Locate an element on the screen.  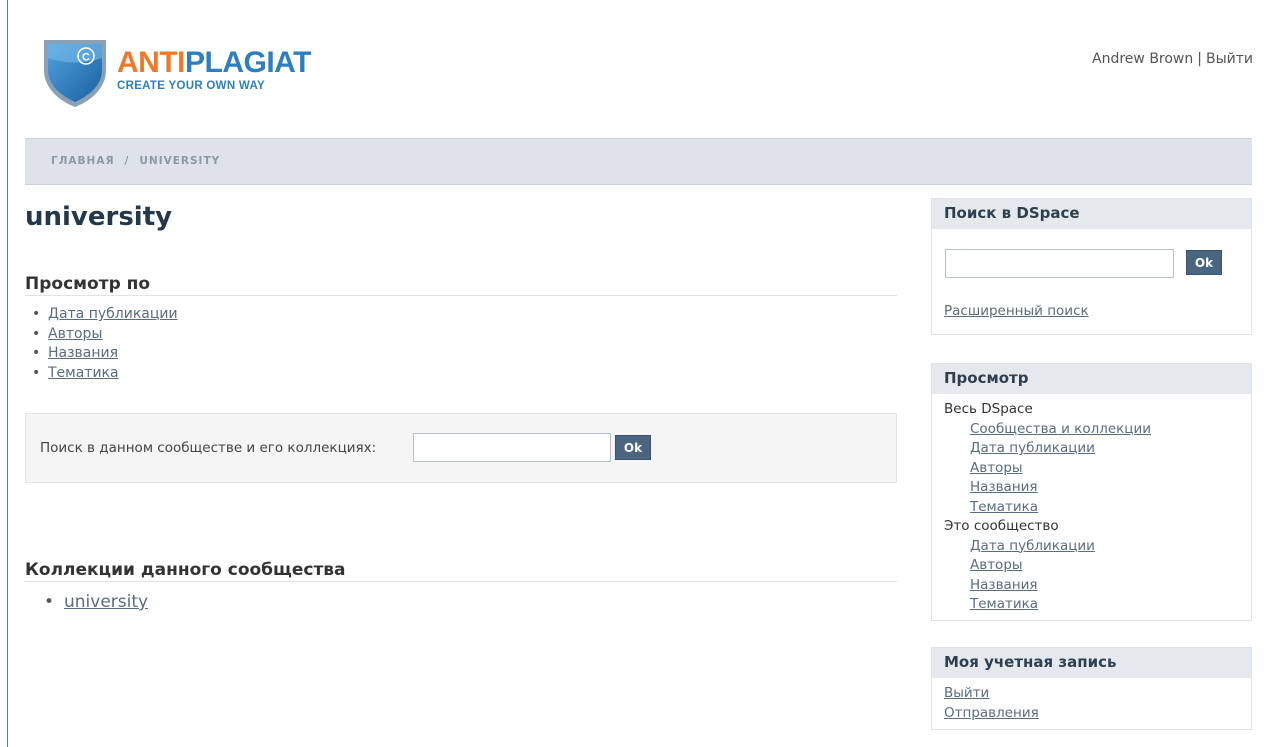
browse-all-label: Весь DSpace is located at coordinates (988, 409).